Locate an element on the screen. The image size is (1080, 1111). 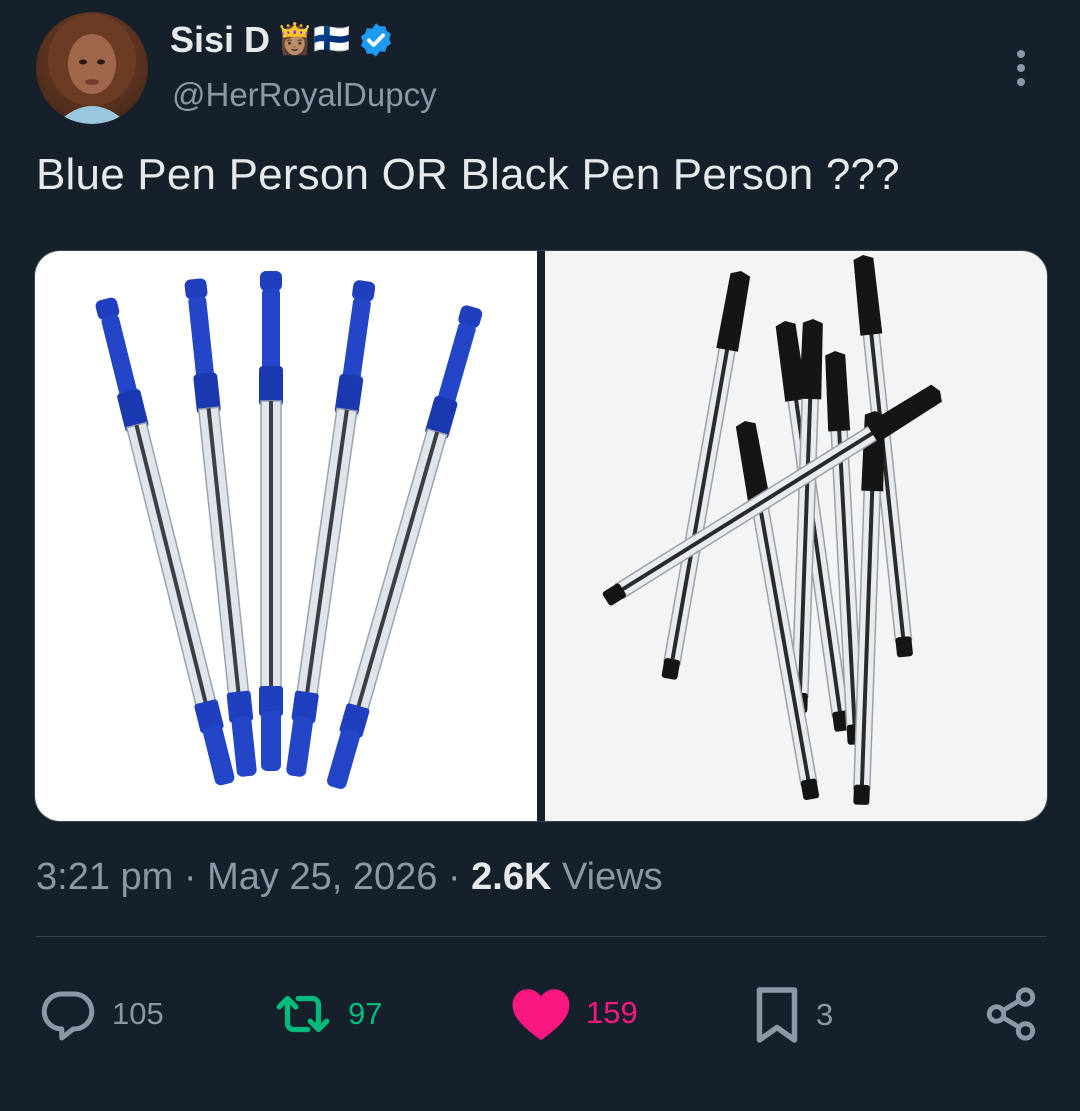
more-options-icon is located at coordinates (1021, 68).